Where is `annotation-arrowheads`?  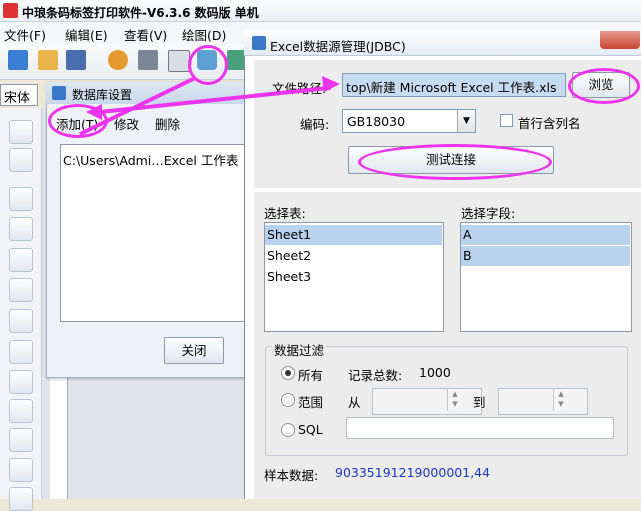
annotation-arrowheads is located at coordinates (213, 98).